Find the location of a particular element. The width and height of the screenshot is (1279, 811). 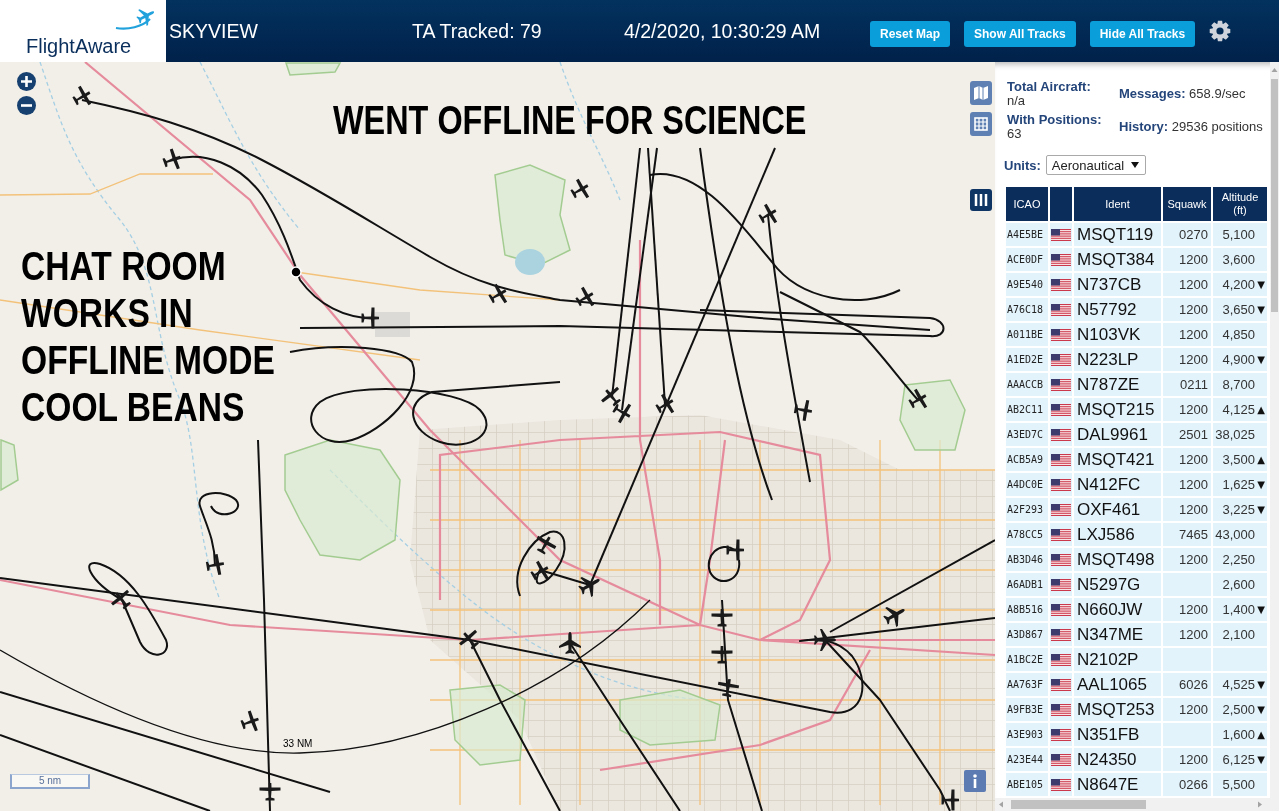

table-row: A3ED7C DAL9961 2501 38,025 is located at coordinates (1136, 434).